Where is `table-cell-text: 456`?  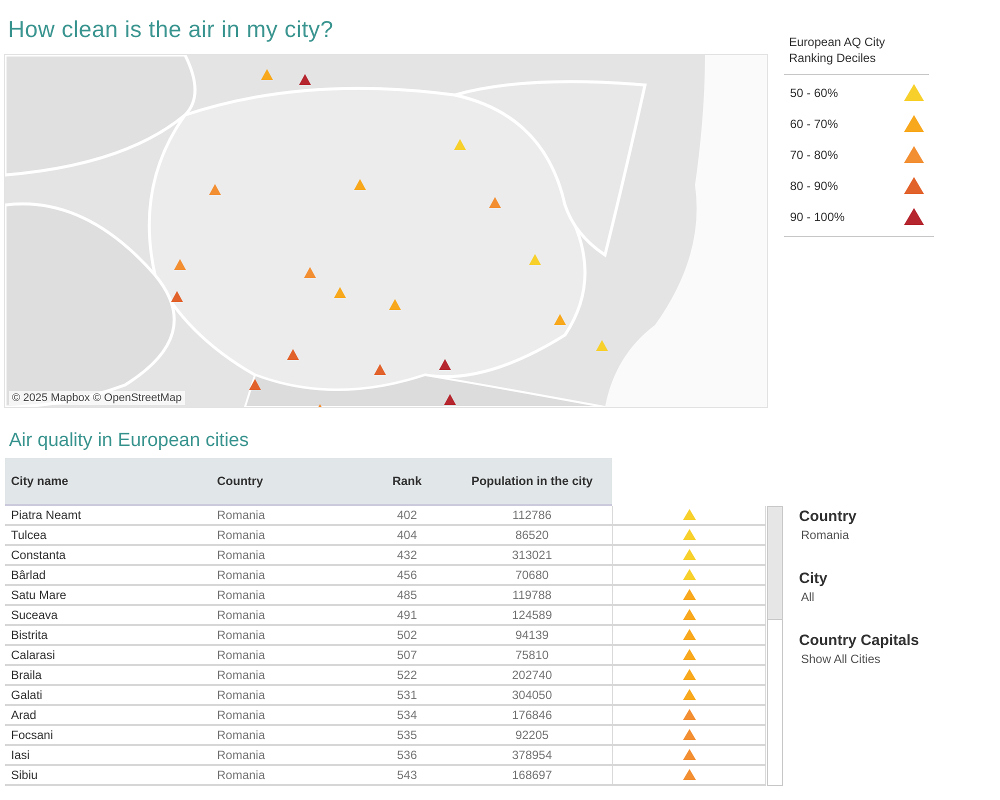 table-cell-text: 456 is located at coordinates (407, 575).